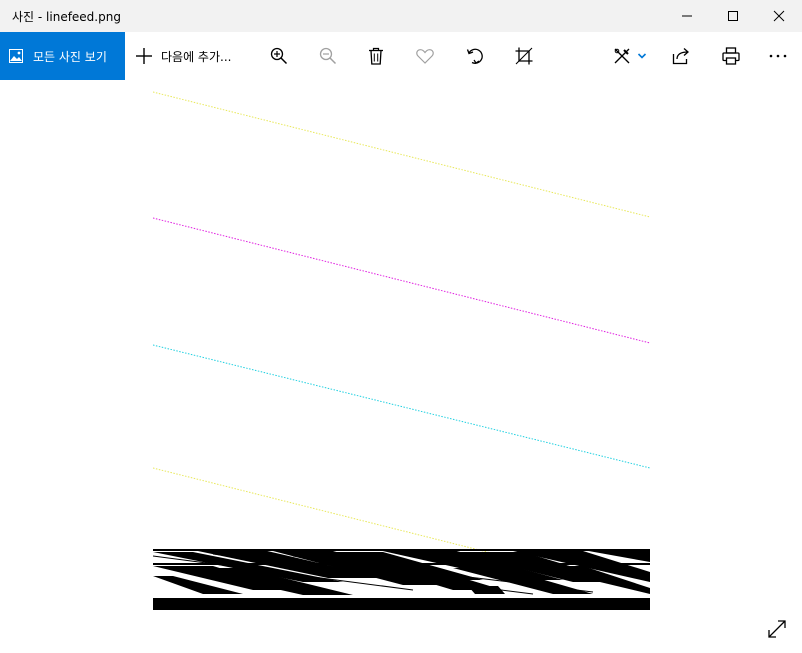  I want to click on window-title: 사진 - linefeed.png, so click(66, 17).